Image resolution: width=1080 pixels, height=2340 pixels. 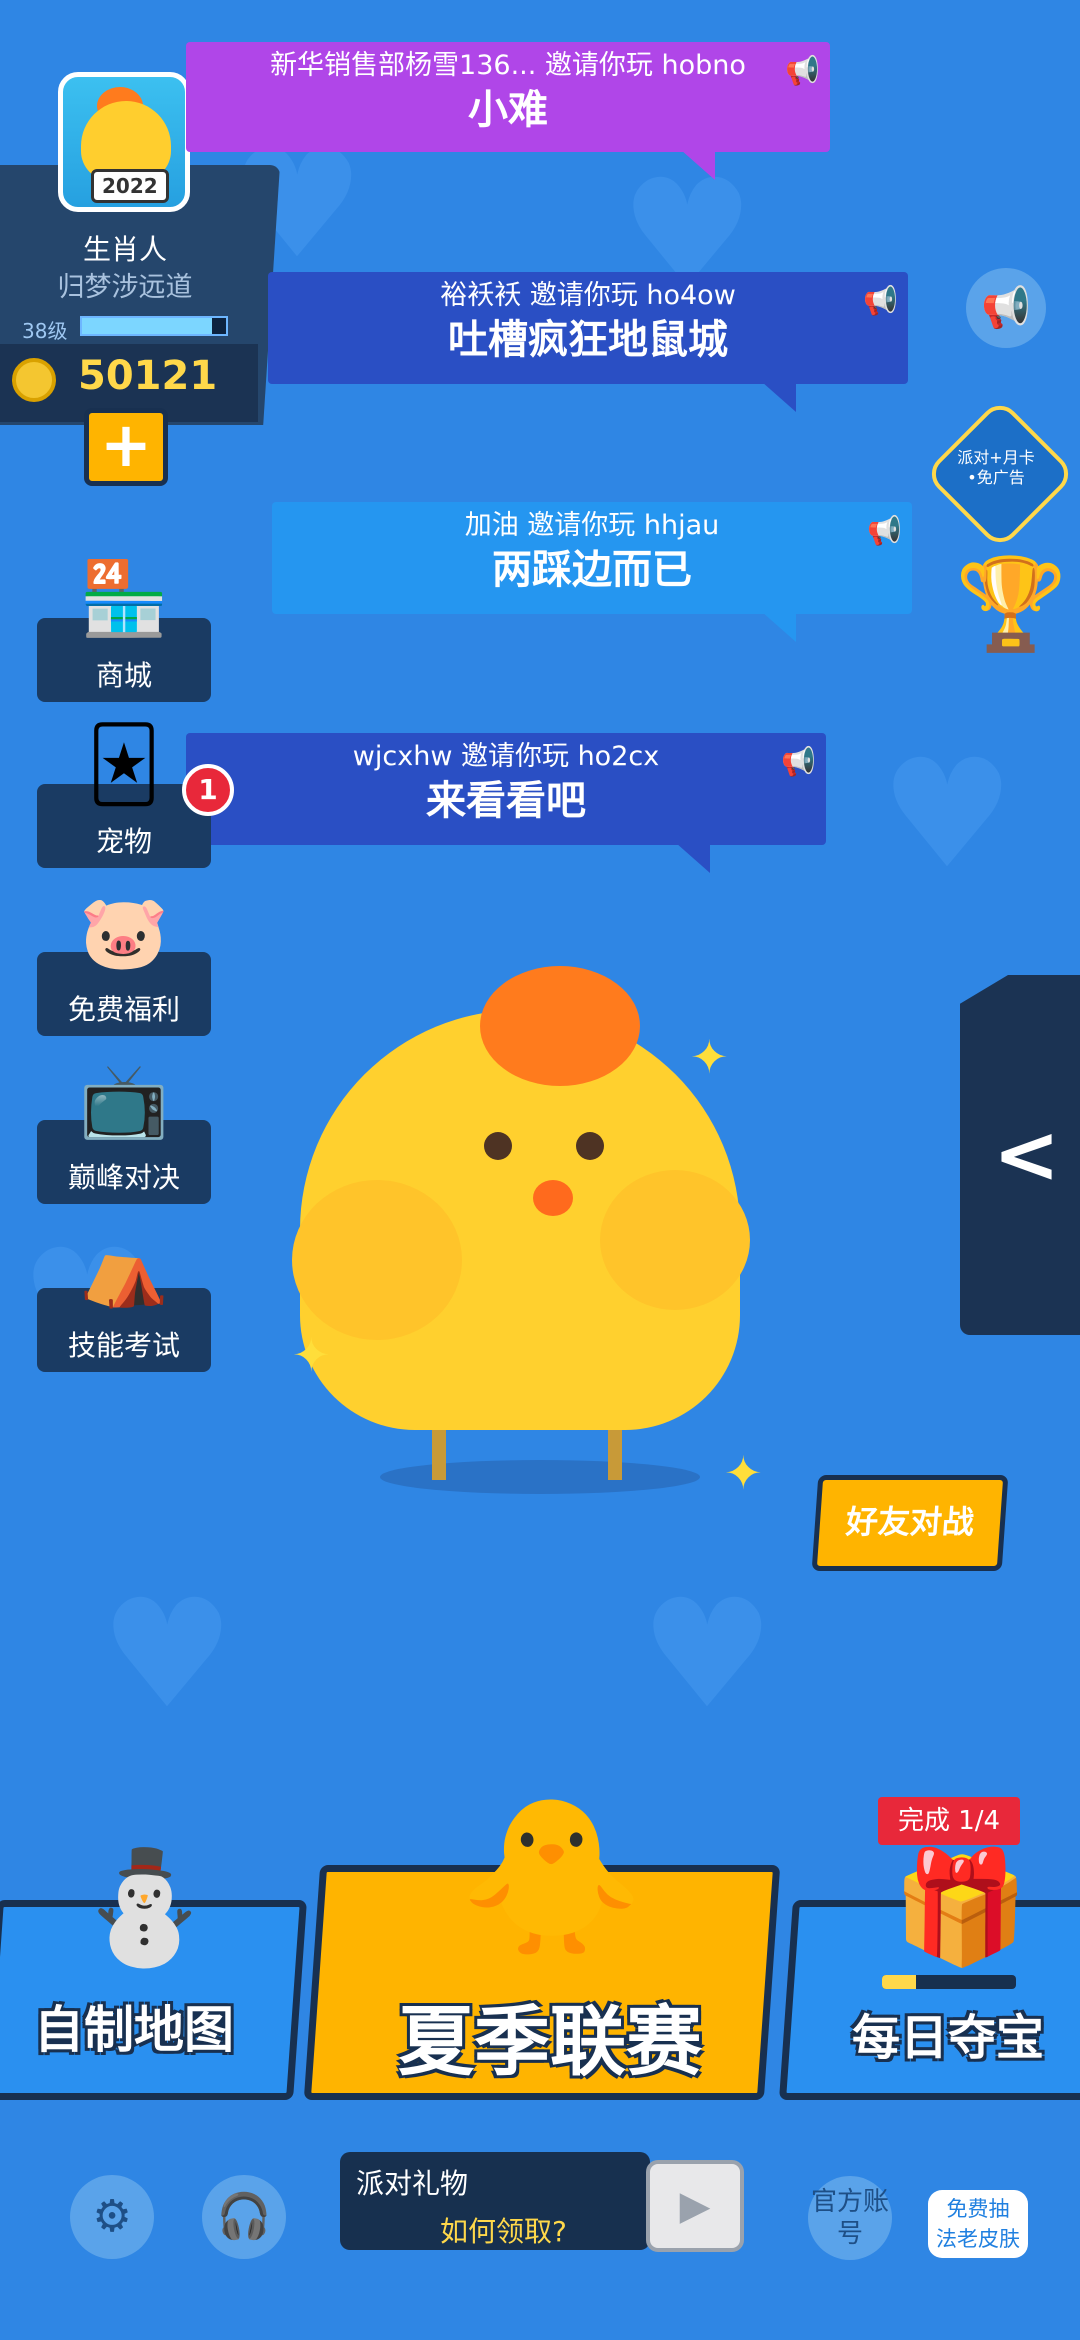 I want to click on trophy-icon: 🏆, so click(x=1011, y=605).